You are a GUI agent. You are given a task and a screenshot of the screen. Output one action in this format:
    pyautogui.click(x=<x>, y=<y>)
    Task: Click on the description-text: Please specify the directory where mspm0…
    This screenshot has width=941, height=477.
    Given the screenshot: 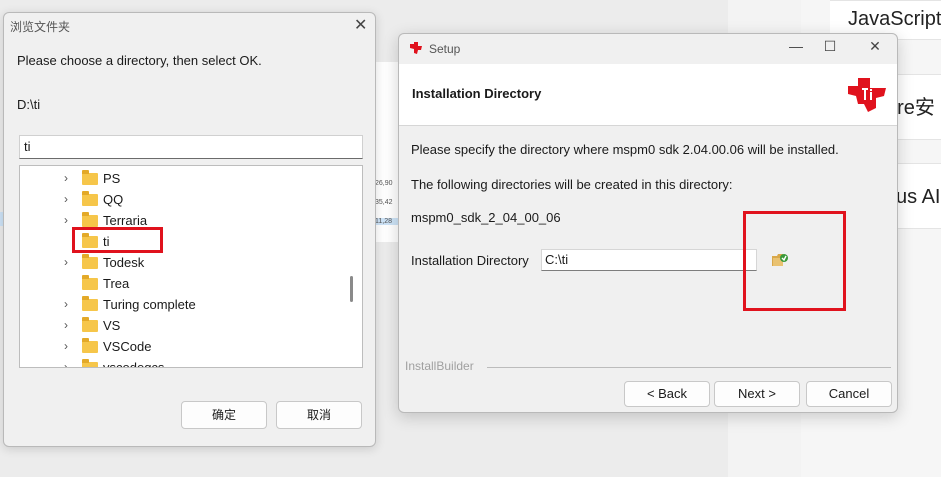 What is the action you would take?
    pyautogui.click(x=625, y=149)
    